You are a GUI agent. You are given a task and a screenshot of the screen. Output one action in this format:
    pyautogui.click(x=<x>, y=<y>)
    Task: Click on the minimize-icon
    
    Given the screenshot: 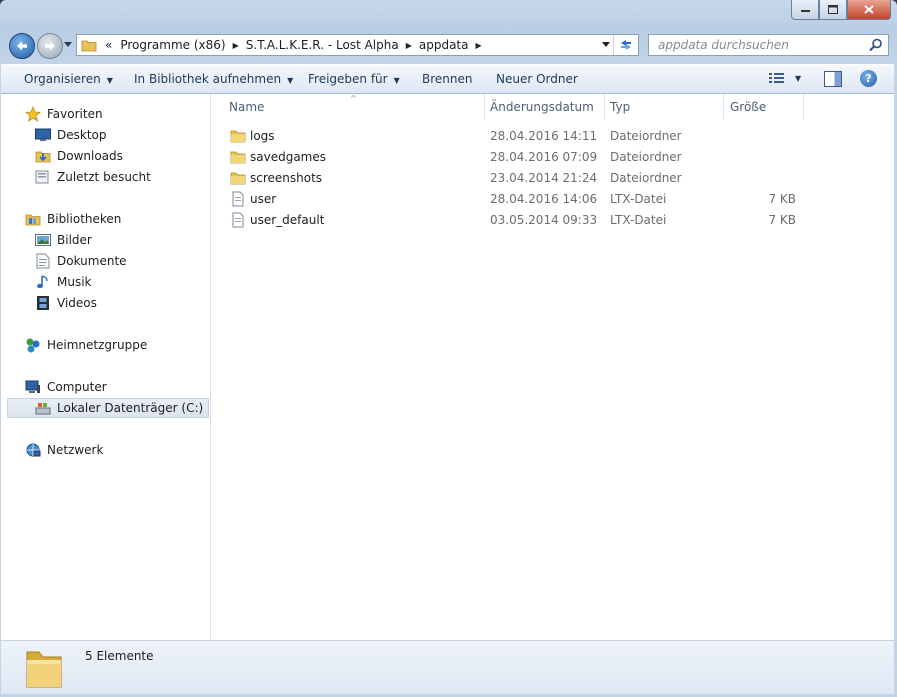 What is the action you would take?
    pyautogui.click(x=805, y=10)
    